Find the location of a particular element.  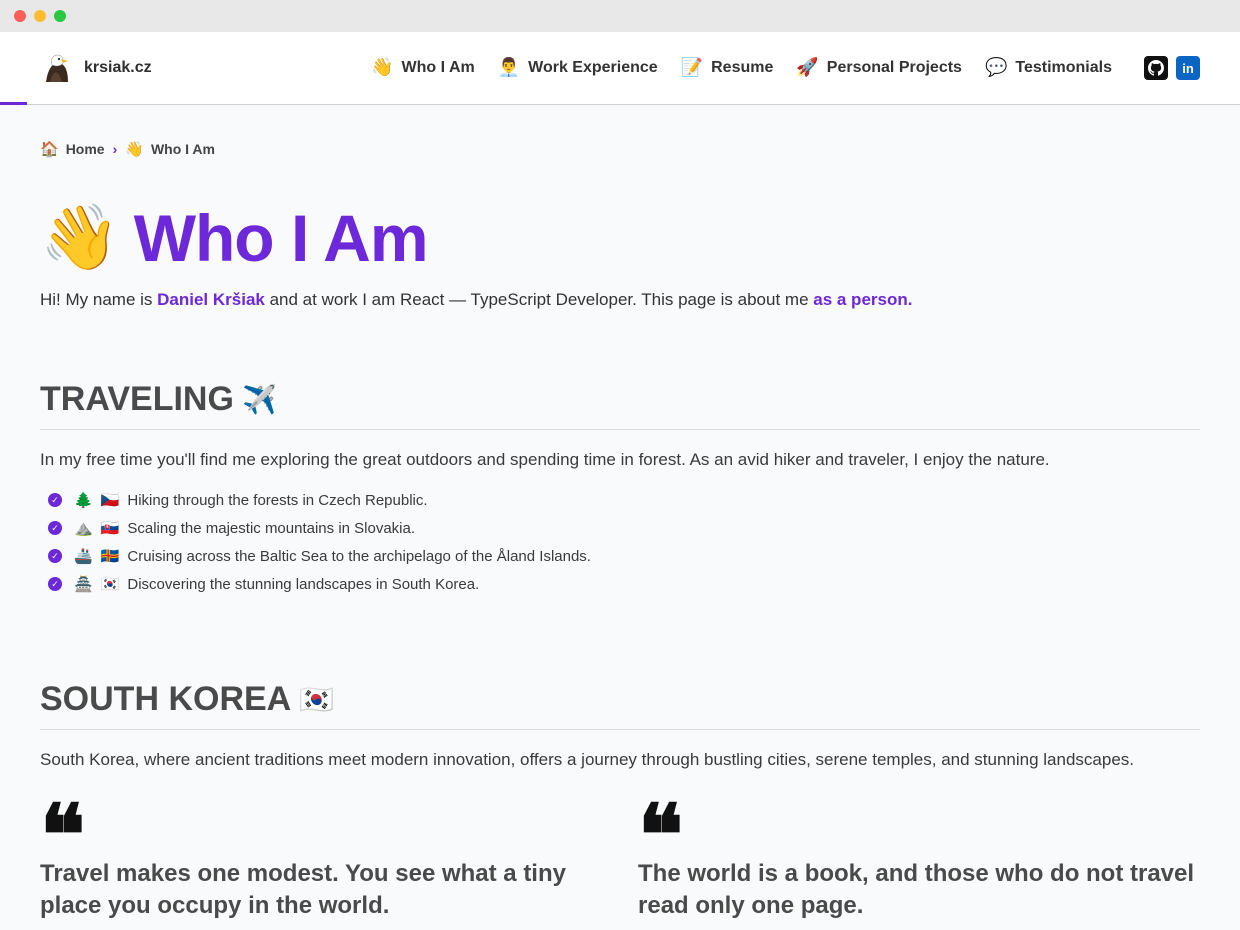

github-icon is located at coordinates (1156, 68).